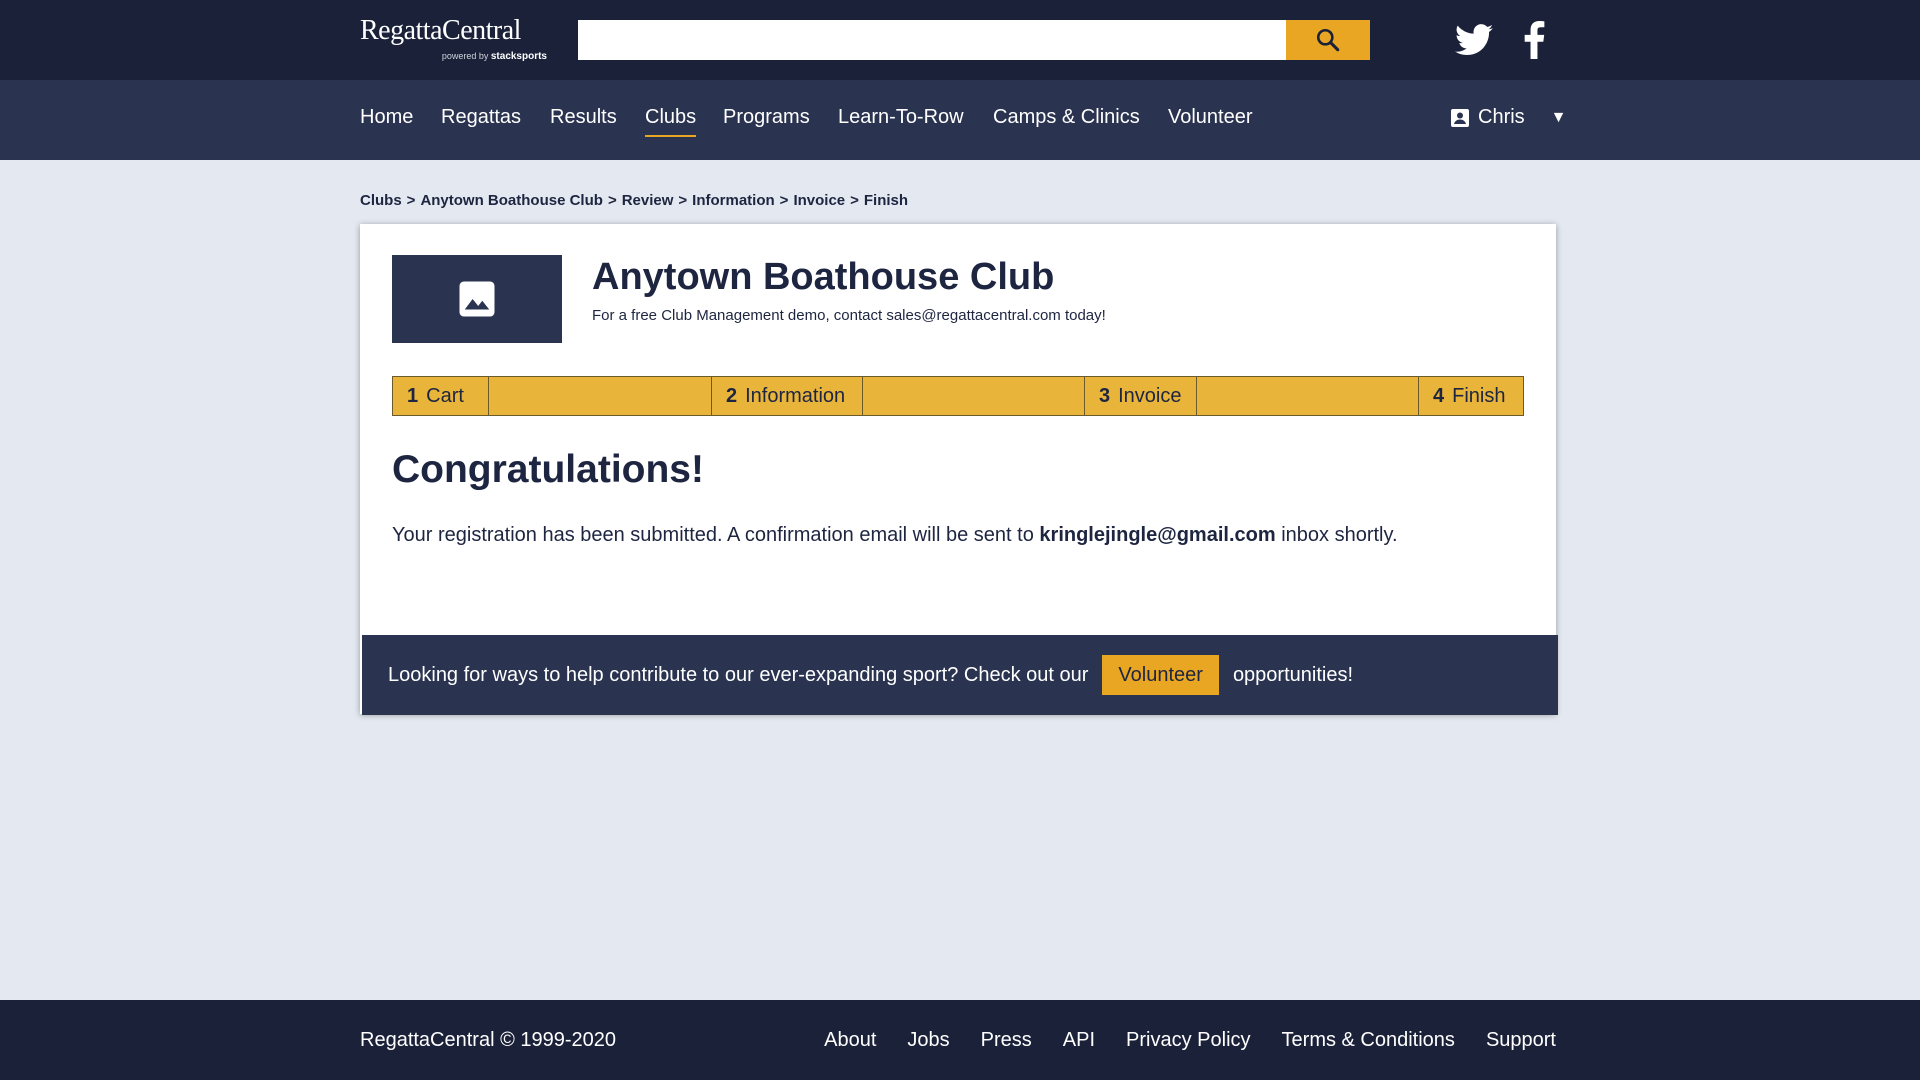 This screenshot has width=1920, height=1080. I want to click on breadcrumb-club: Anytown Boathouse Club, so click(511, 200).